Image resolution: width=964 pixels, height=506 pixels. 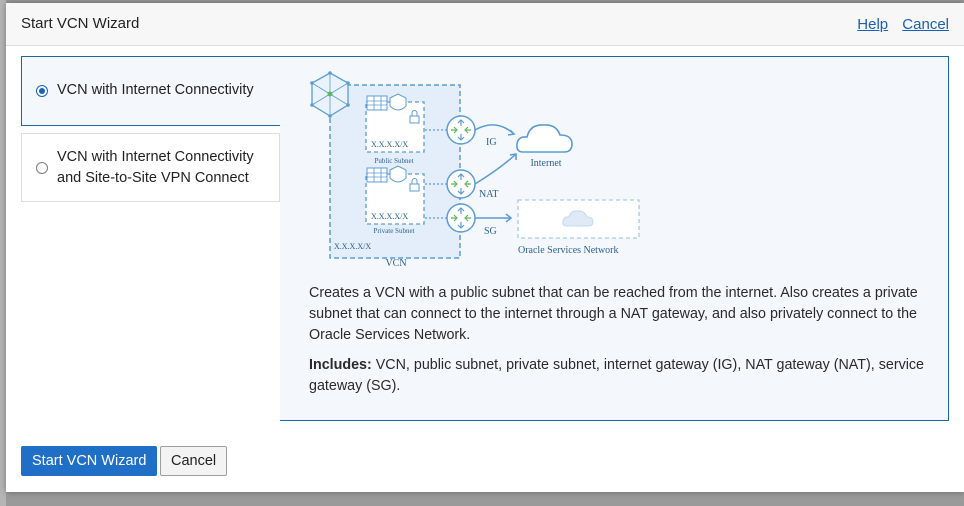 What do you see at coordinates (42, 168) in the screenshot?
I see `option-vcn-internet-vpn-radio` at bounding box center [42, 168].